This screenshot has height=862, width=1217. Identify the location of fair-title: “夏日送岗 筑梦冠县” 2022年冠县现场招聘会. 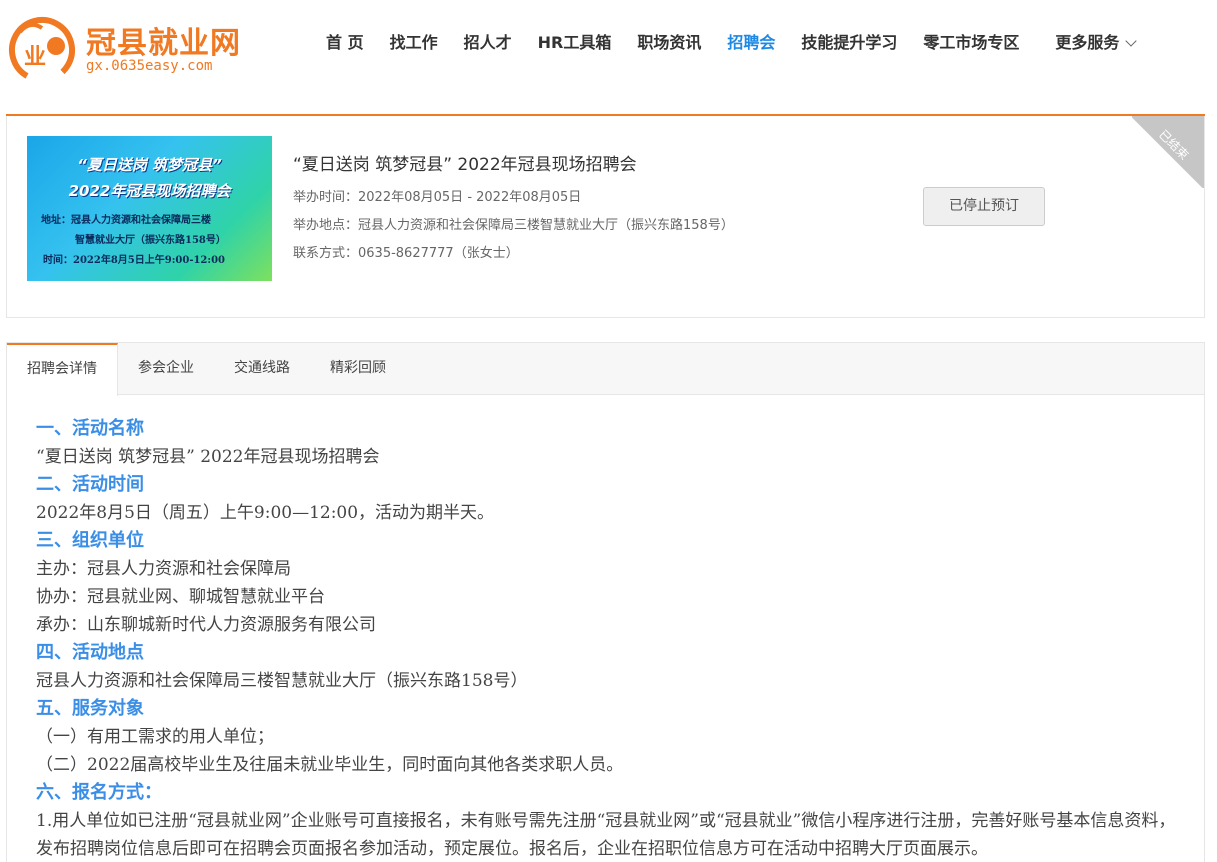
(465, 165).